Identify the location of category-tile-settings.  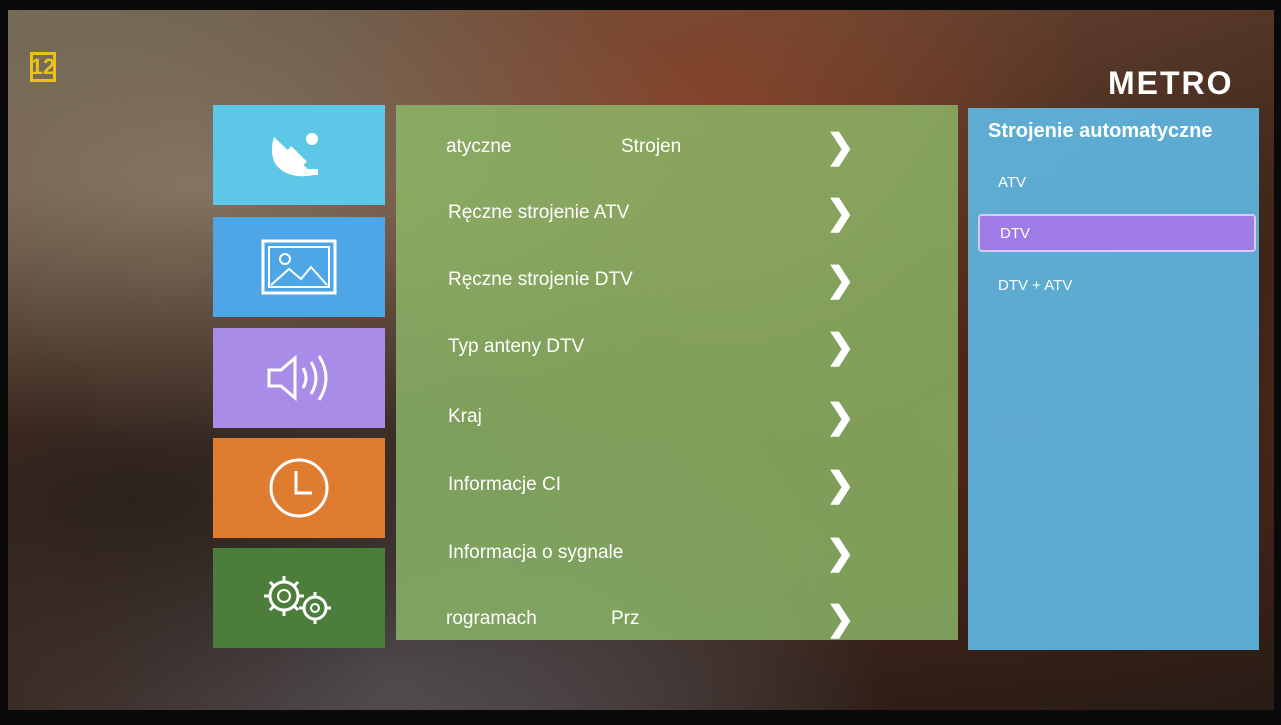
(299, 598).